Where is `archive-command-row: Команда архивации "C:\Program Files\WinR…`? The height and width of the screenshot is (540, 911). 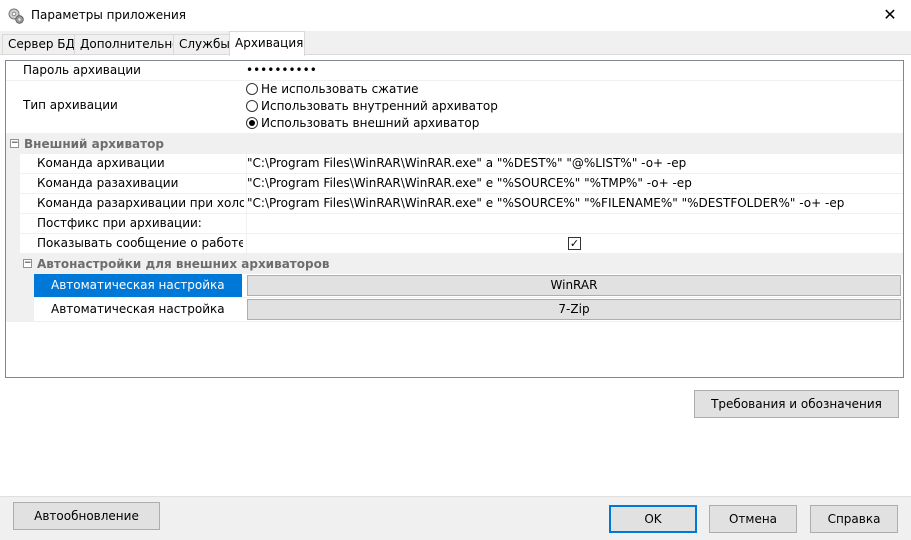 archive-command-row: Команда архивации "C:\Program Files\WinR… is located at coordinates (454, 164).